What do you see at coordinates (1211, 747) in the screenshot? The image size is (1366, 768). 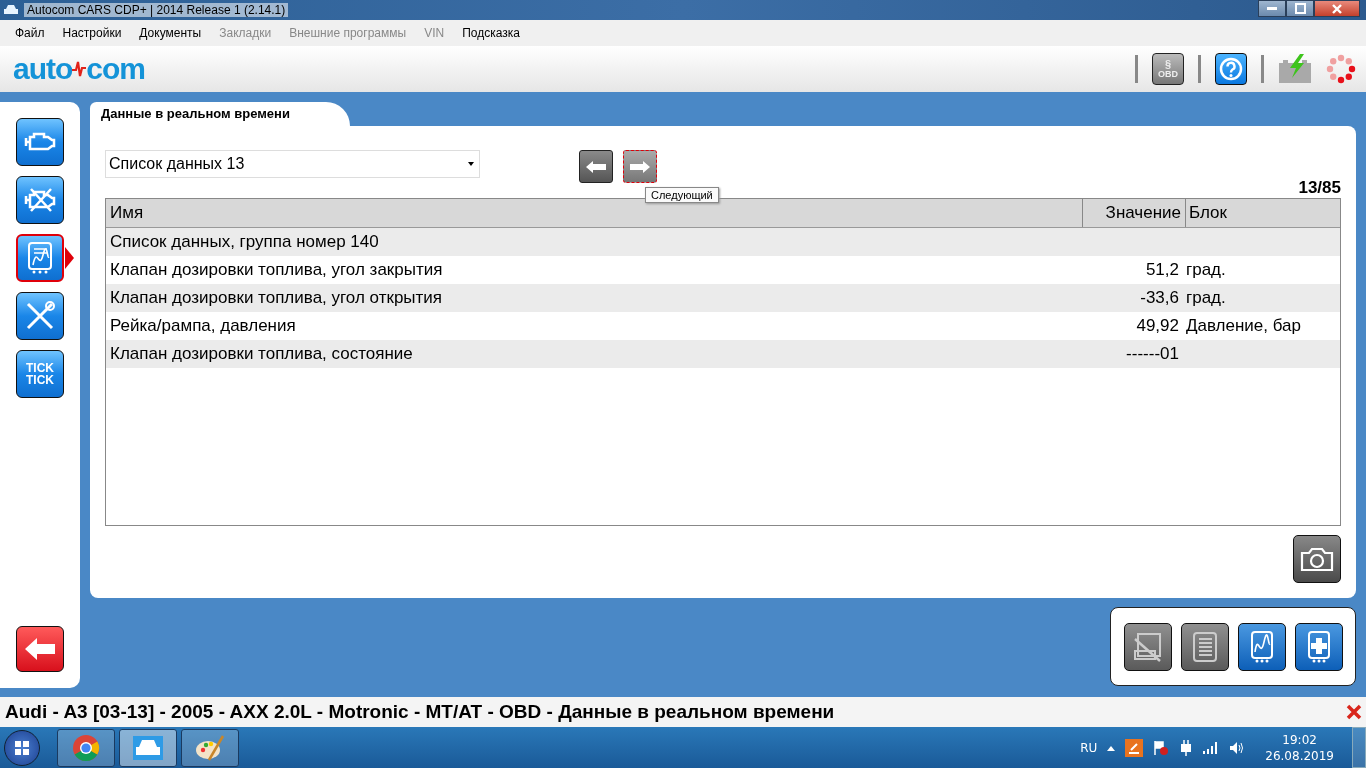 I see `signal-icon` at bounding box center [1211, 747].